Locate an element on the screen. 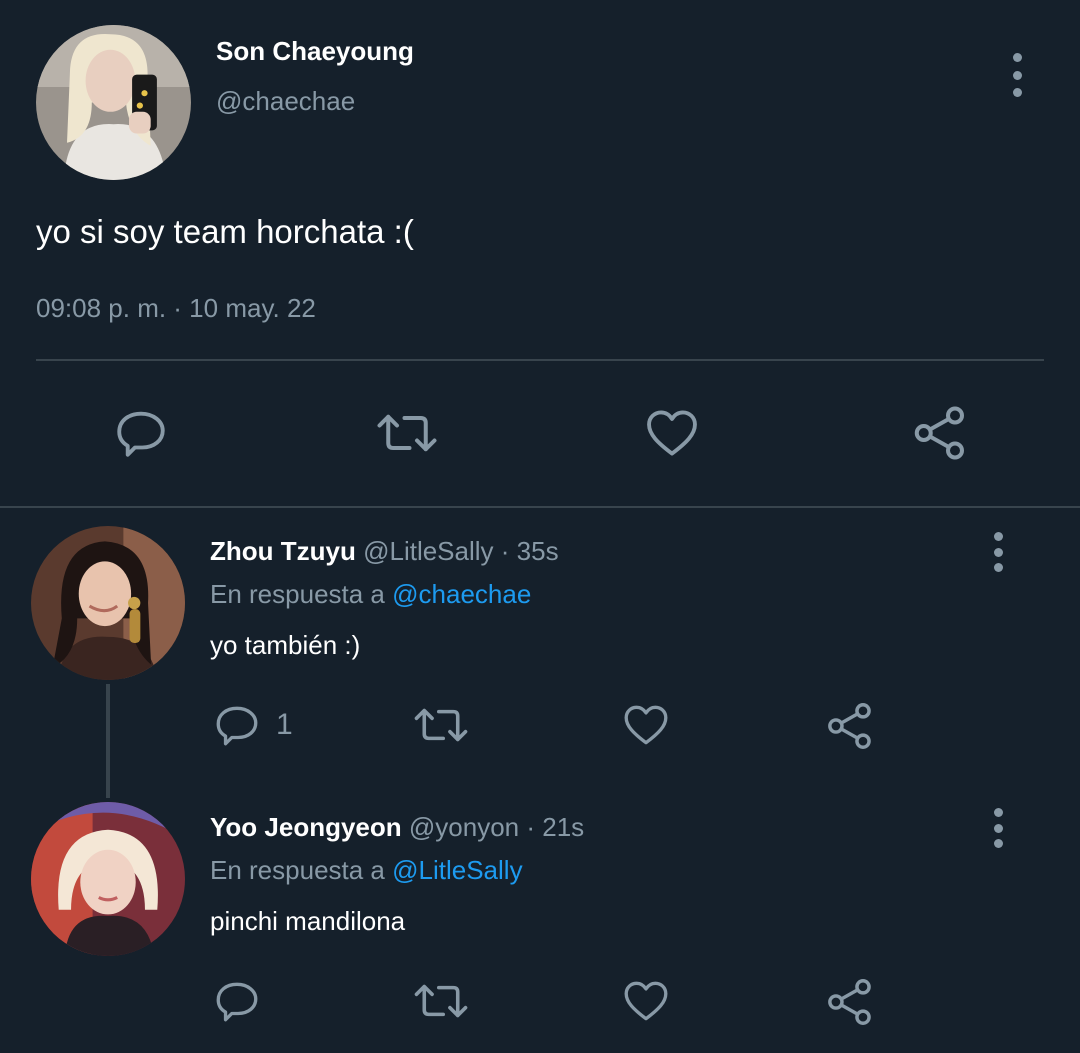 The image size is (1080, 1053). replying-to-mention: @LitleSally is located at coordinates (457, 870).